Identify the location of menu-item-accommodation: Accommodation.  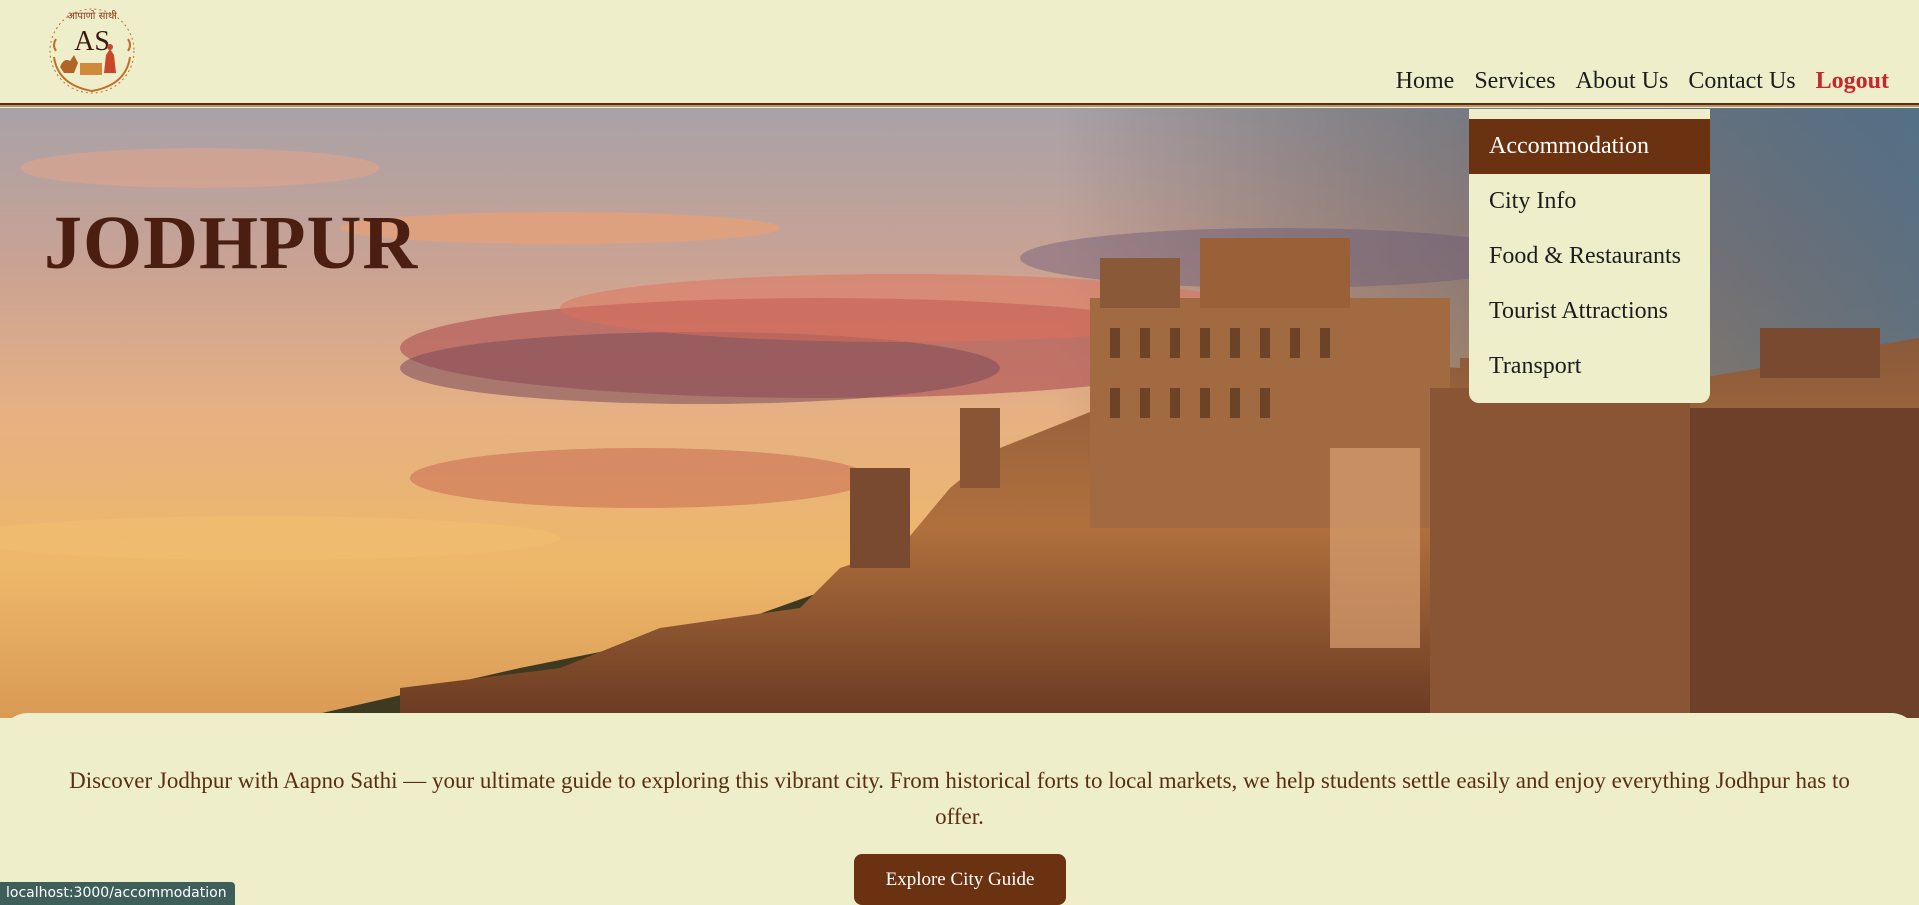
(1589, 146).